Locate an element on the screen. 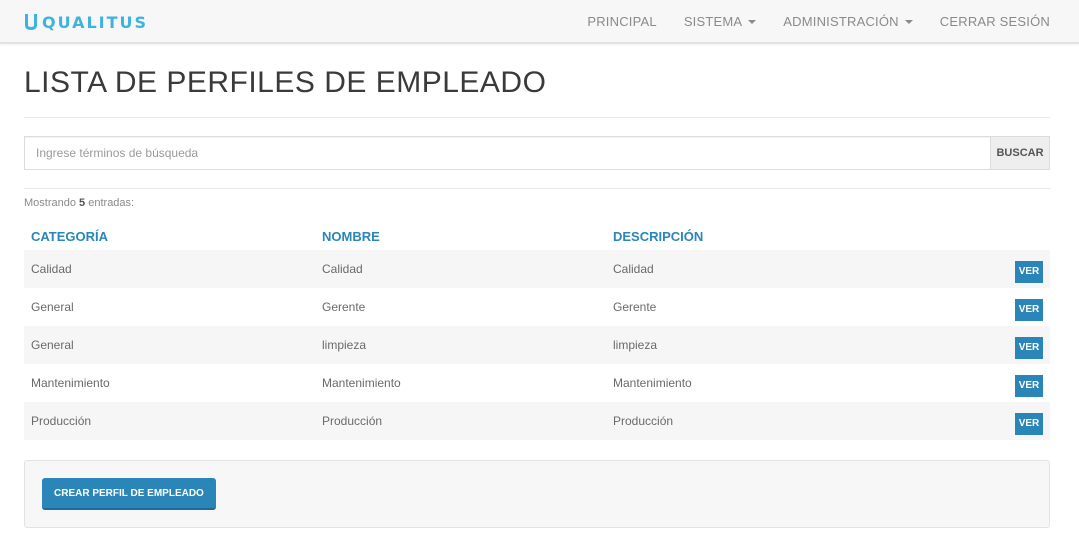 This screenshot has height=538, width=1079. table-header-row: CATEGORÍA NOMBRE DESCRIPCIÓN is located at coordinates (537, 236).